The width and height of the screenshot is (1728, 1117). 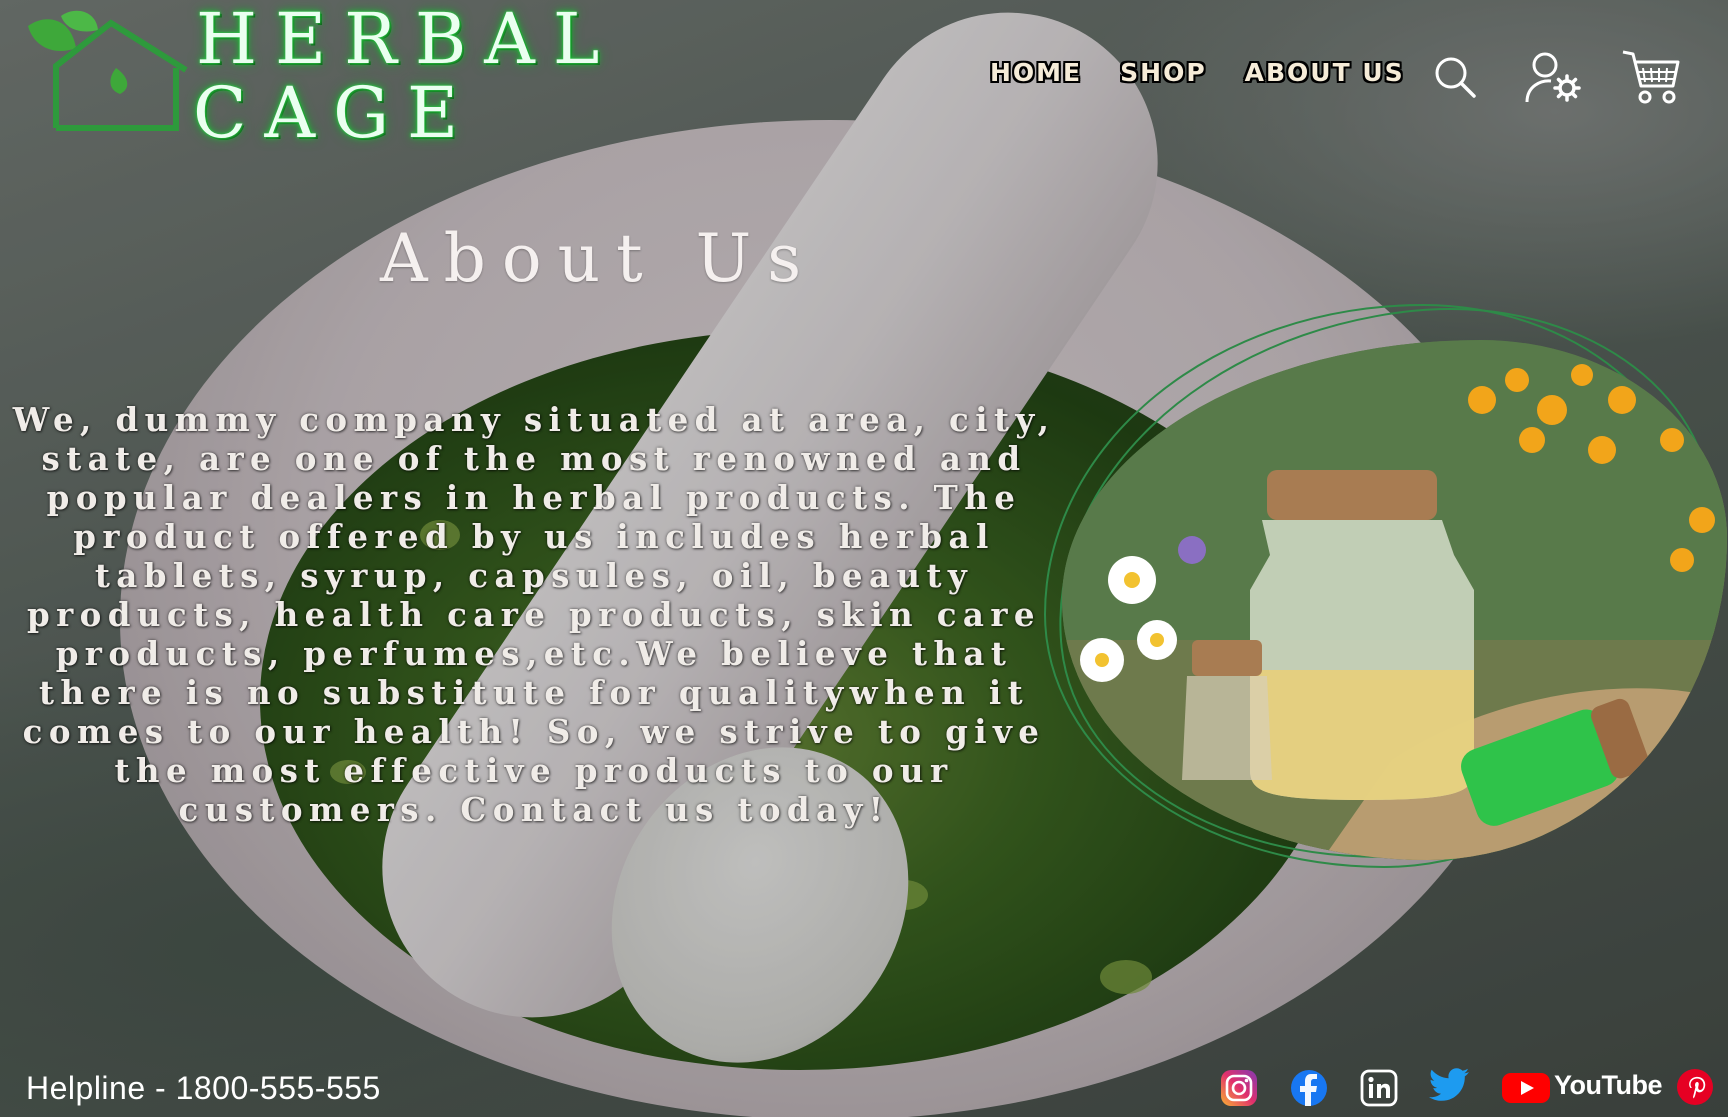 I want to click on user-settings-icon, so click(x=1553, y=78).